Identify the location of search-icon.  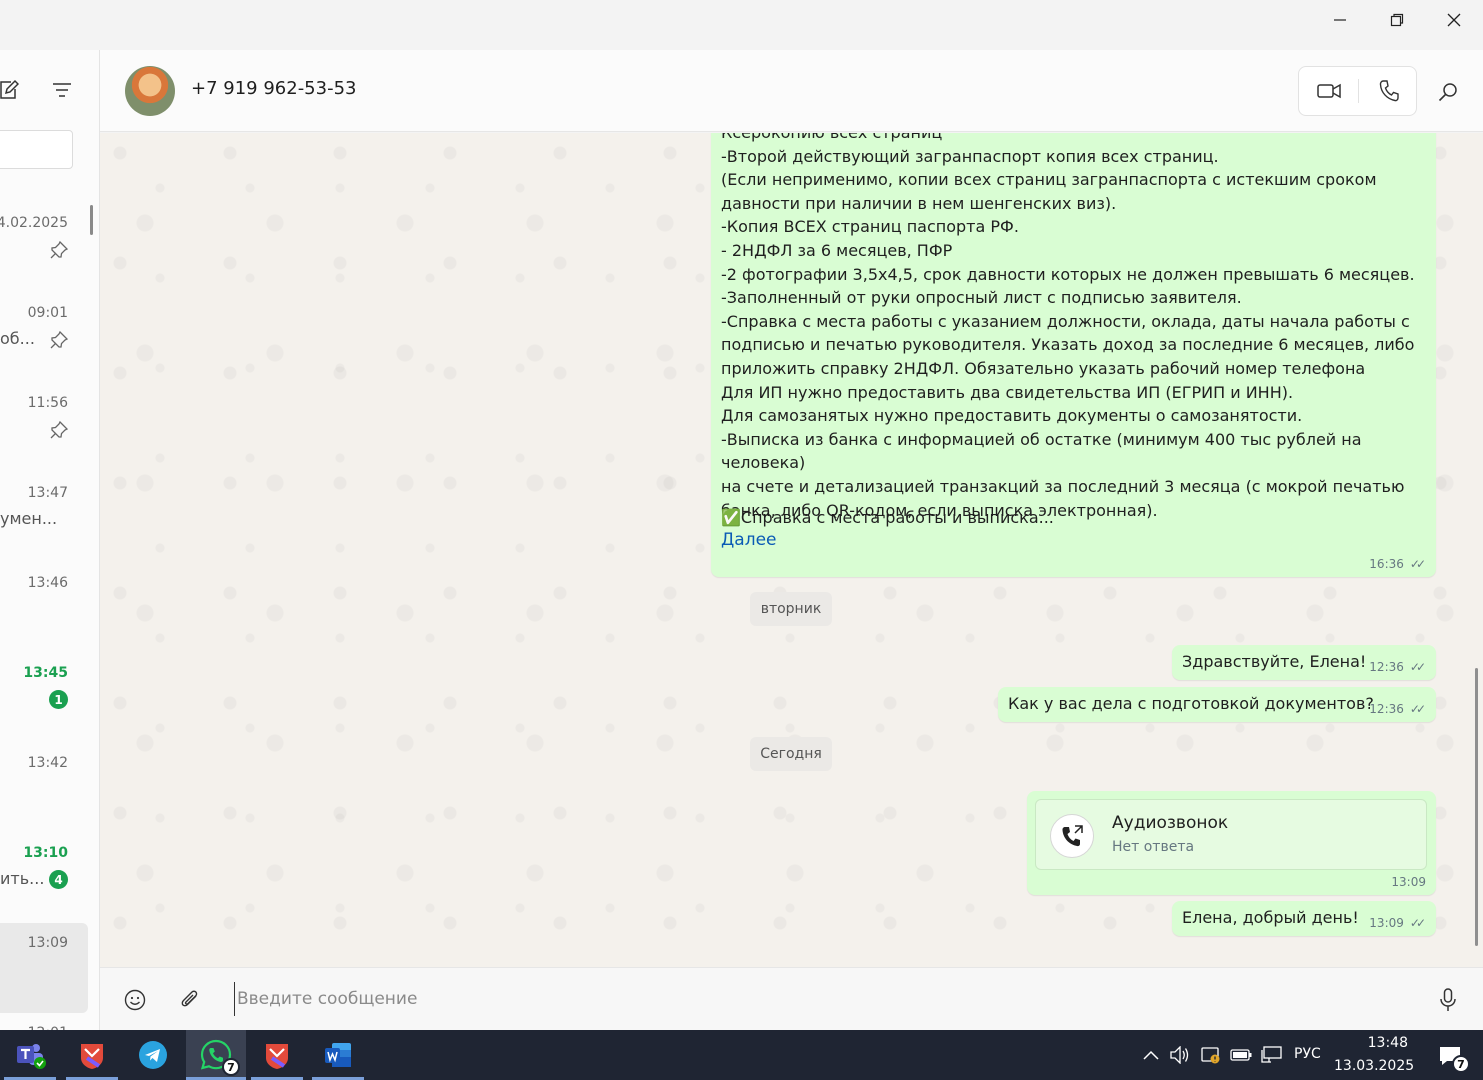
(1447, 92).